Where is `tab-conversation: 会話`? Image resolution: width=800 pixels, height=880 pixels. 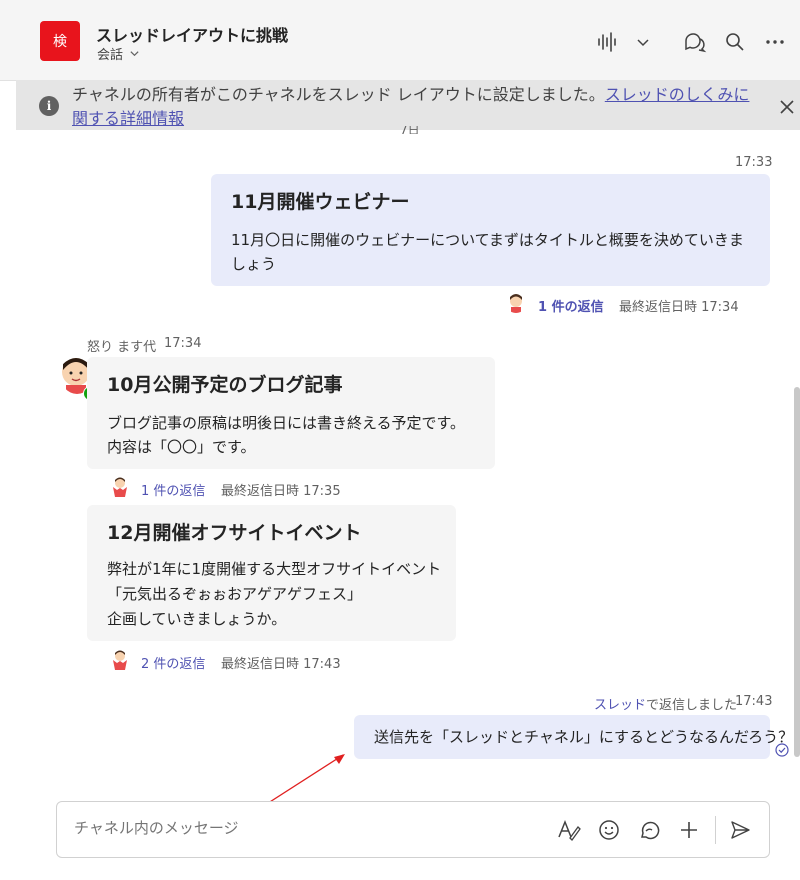 tab-conversation: 会話 is located at coordinates (118, 53).